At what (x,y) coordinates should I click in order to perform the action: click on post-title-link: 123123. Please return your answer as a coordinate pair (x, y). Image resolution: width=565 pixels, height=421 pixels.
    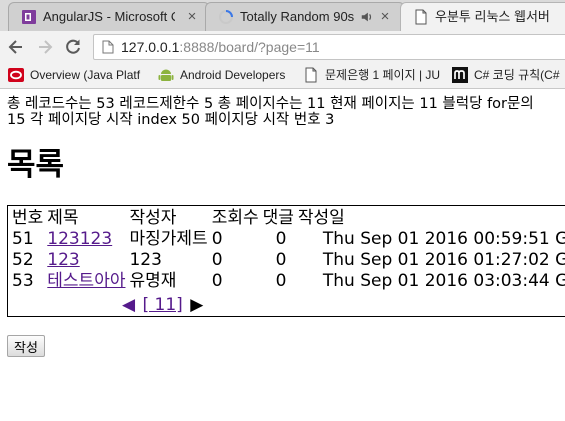
    Looking at the image, I should click on (79, 239).